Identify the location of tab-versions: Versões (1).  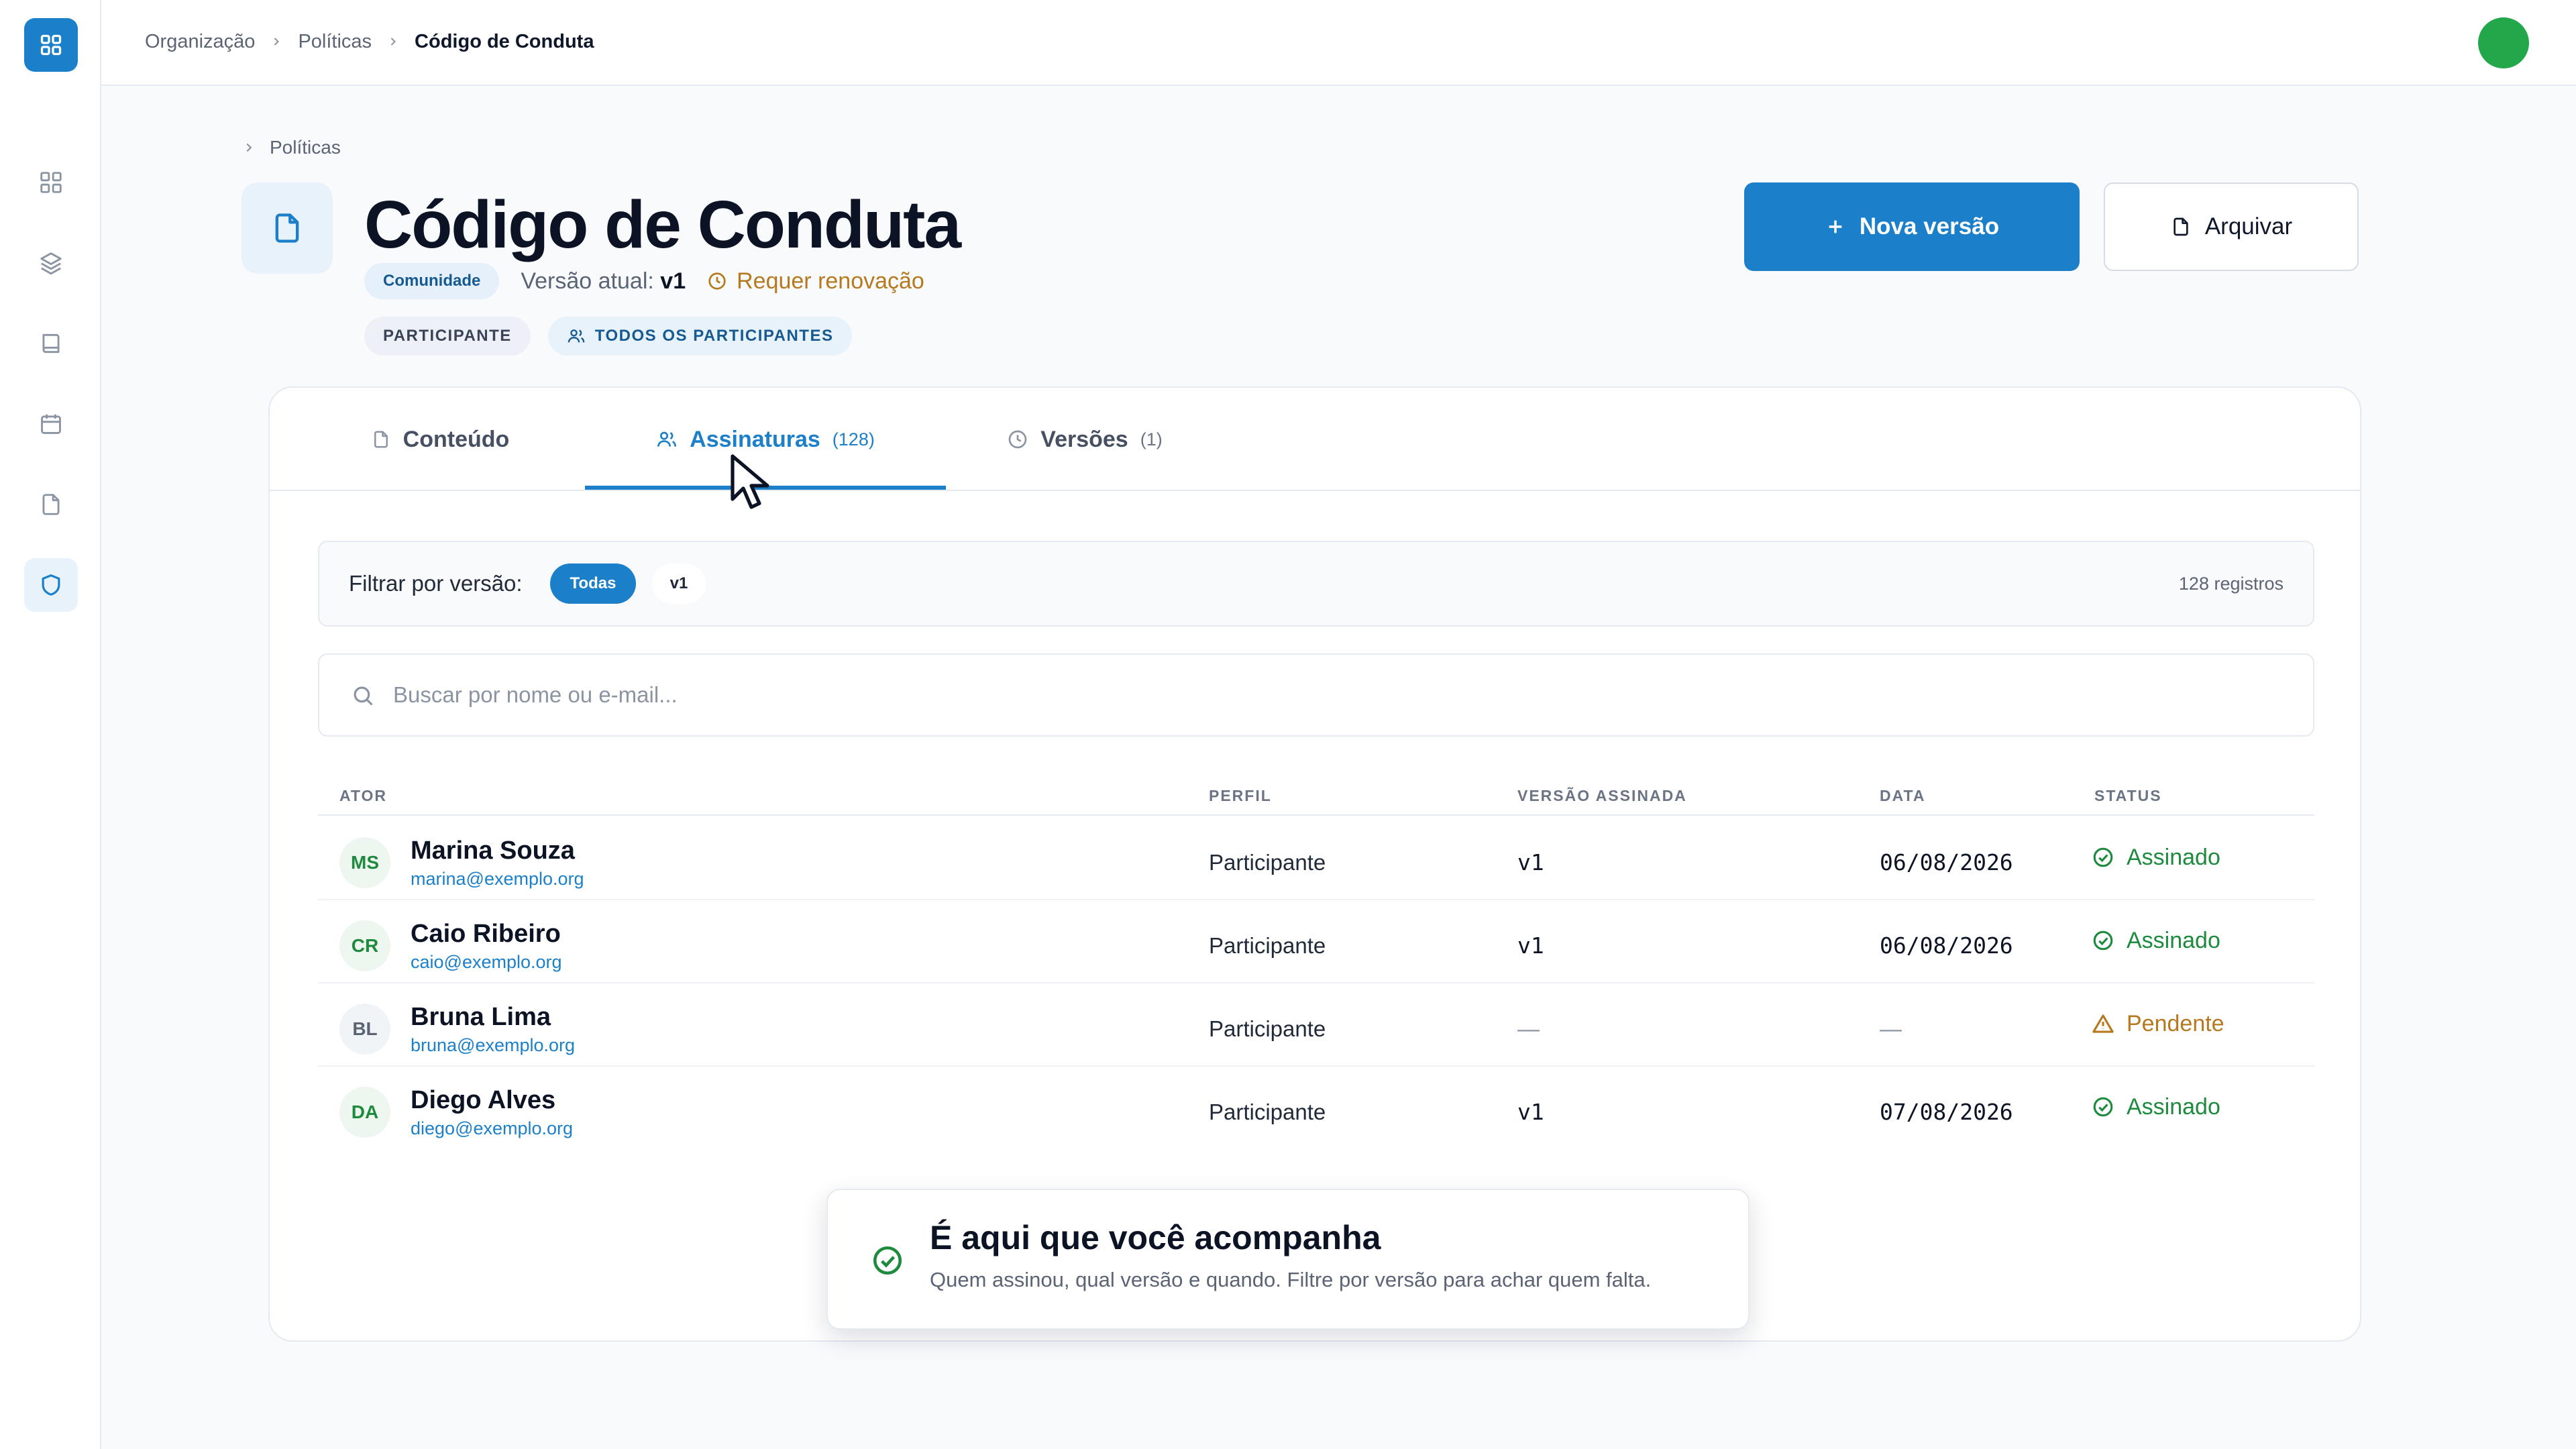
(1085, 439).